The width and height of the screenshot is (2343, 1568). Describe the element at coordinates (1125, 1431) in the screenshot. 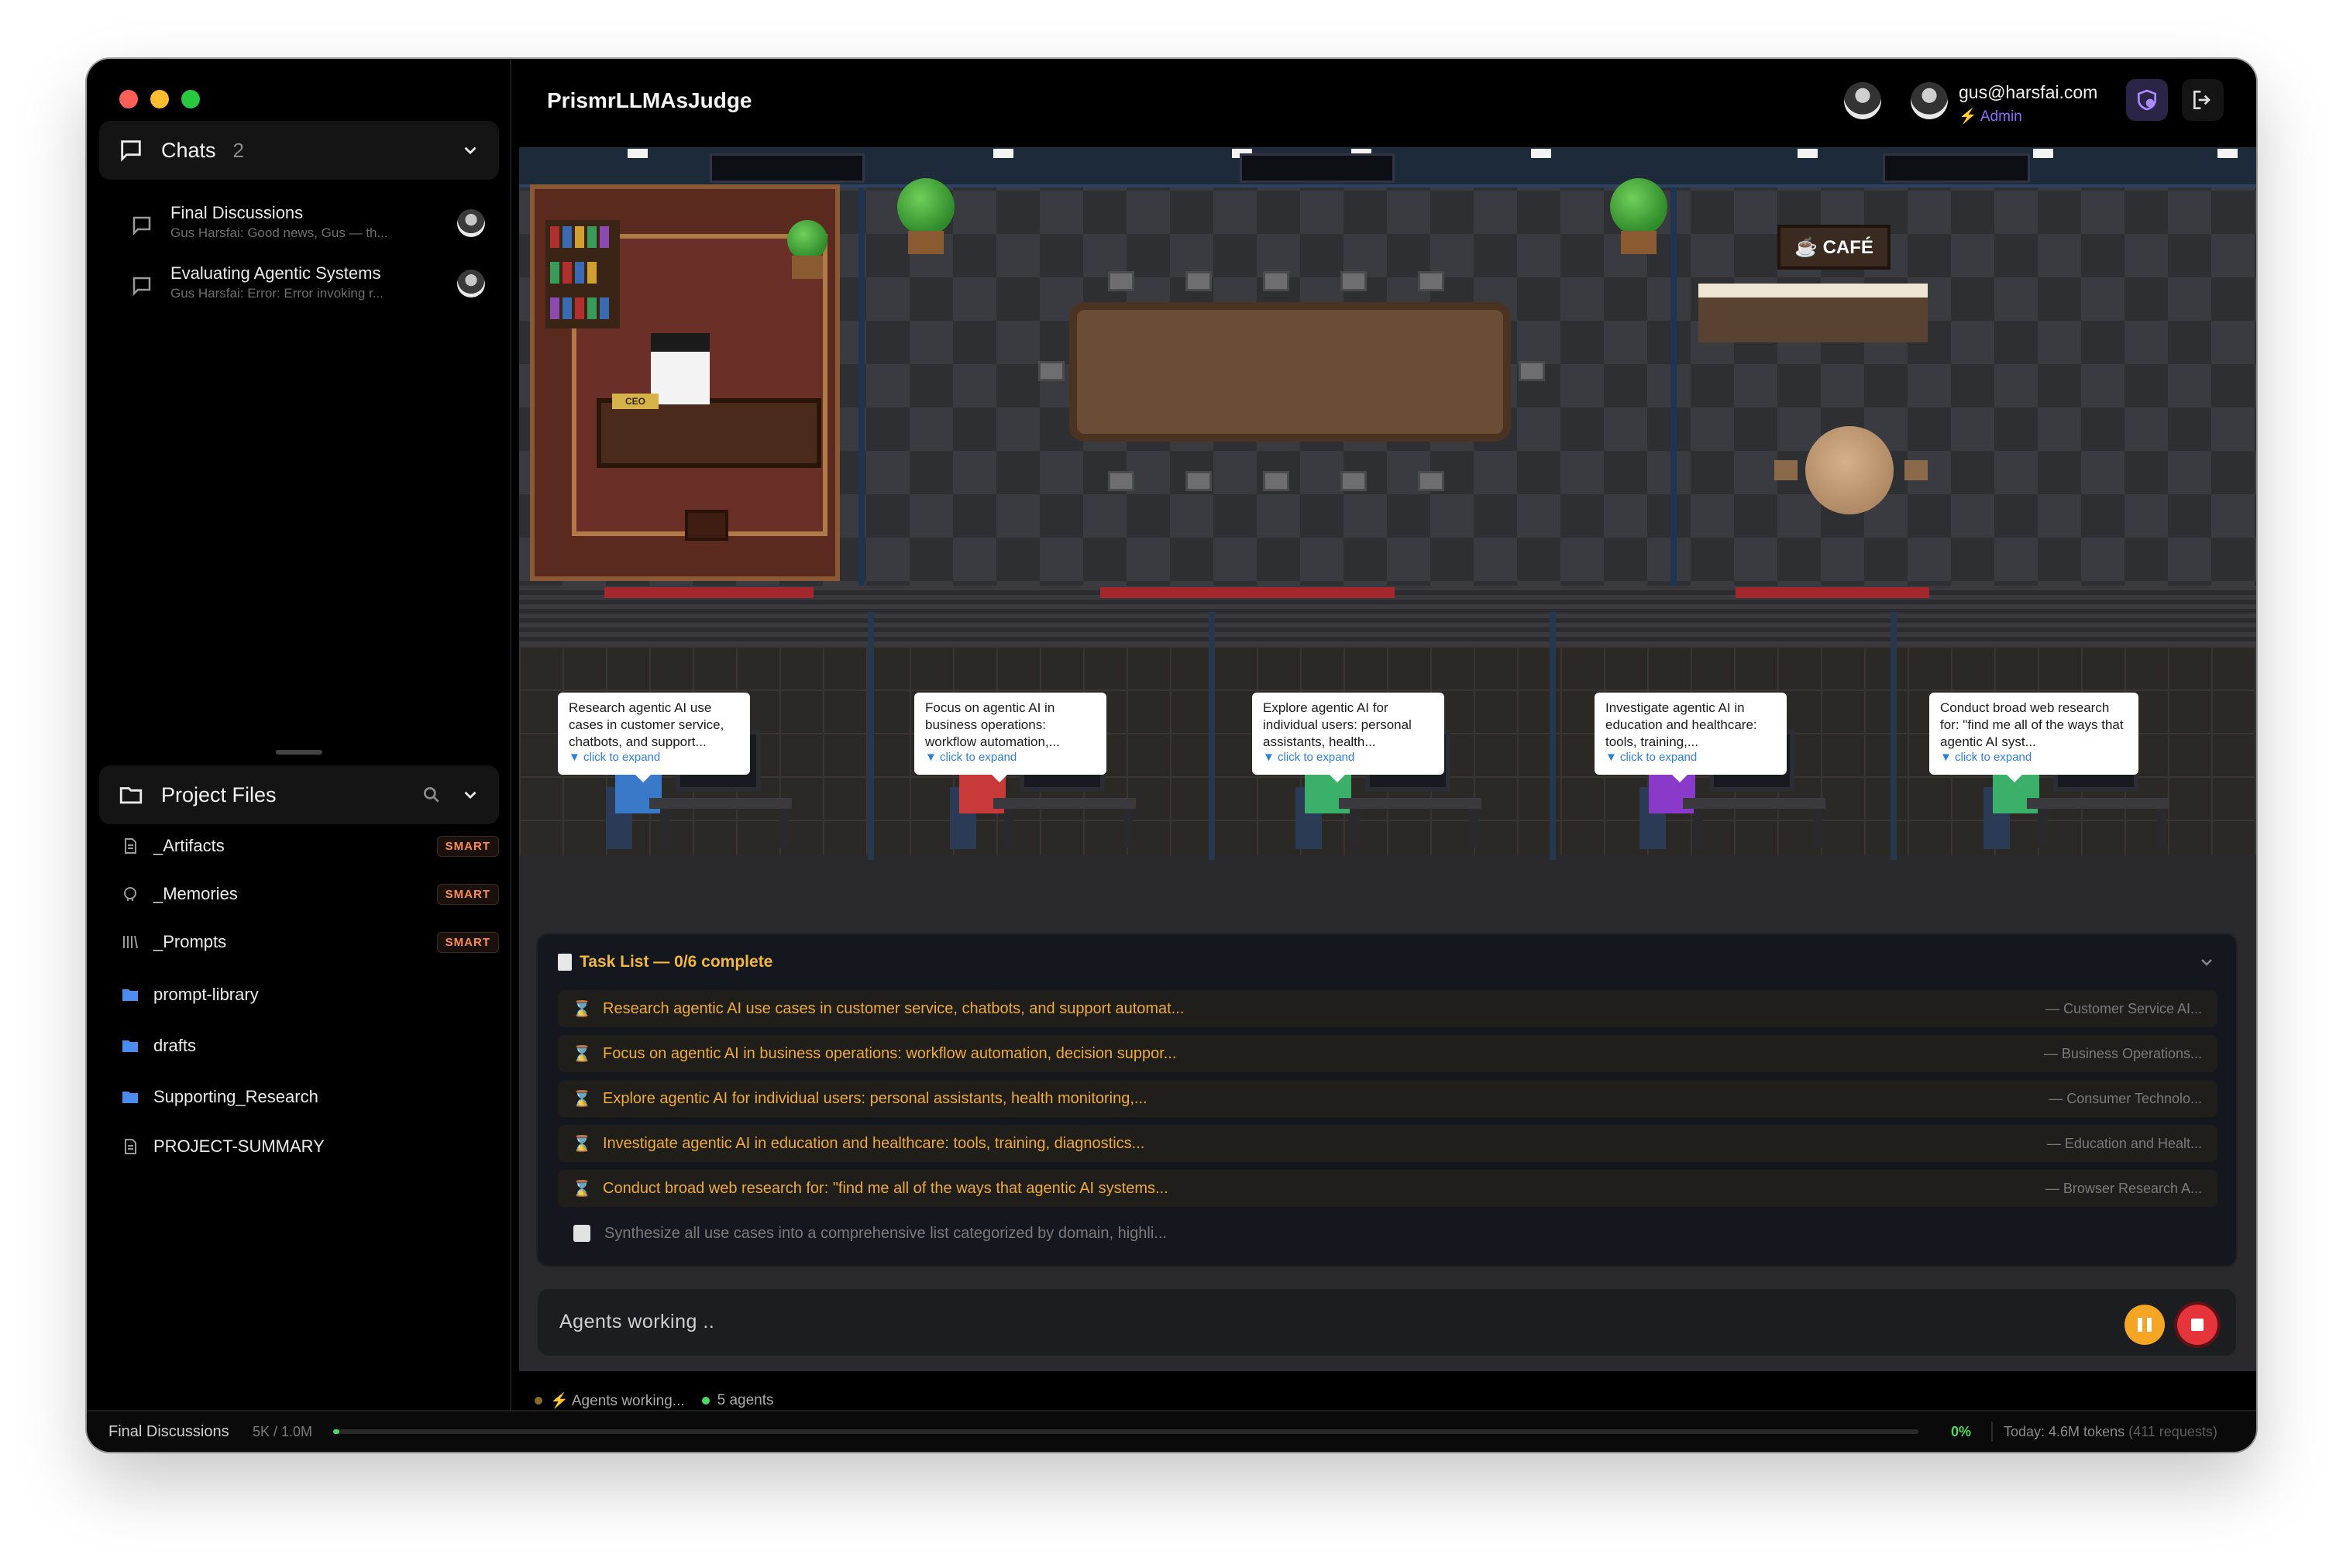

I see `context-progress-bar` at that location.